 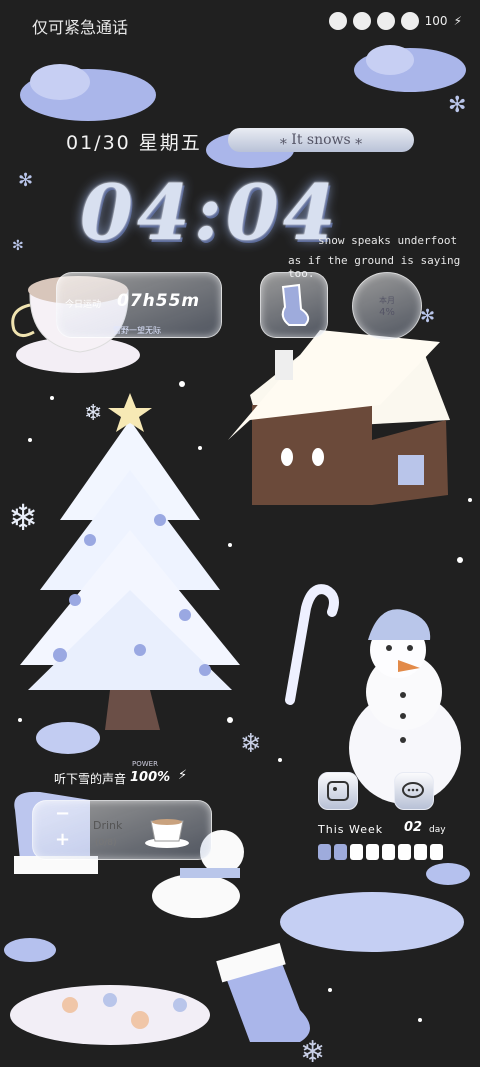 What do you see at coordinates (83, 305) in the screenshot?
I see `steps-label: 今日运动` at bounding box center [83, 305].